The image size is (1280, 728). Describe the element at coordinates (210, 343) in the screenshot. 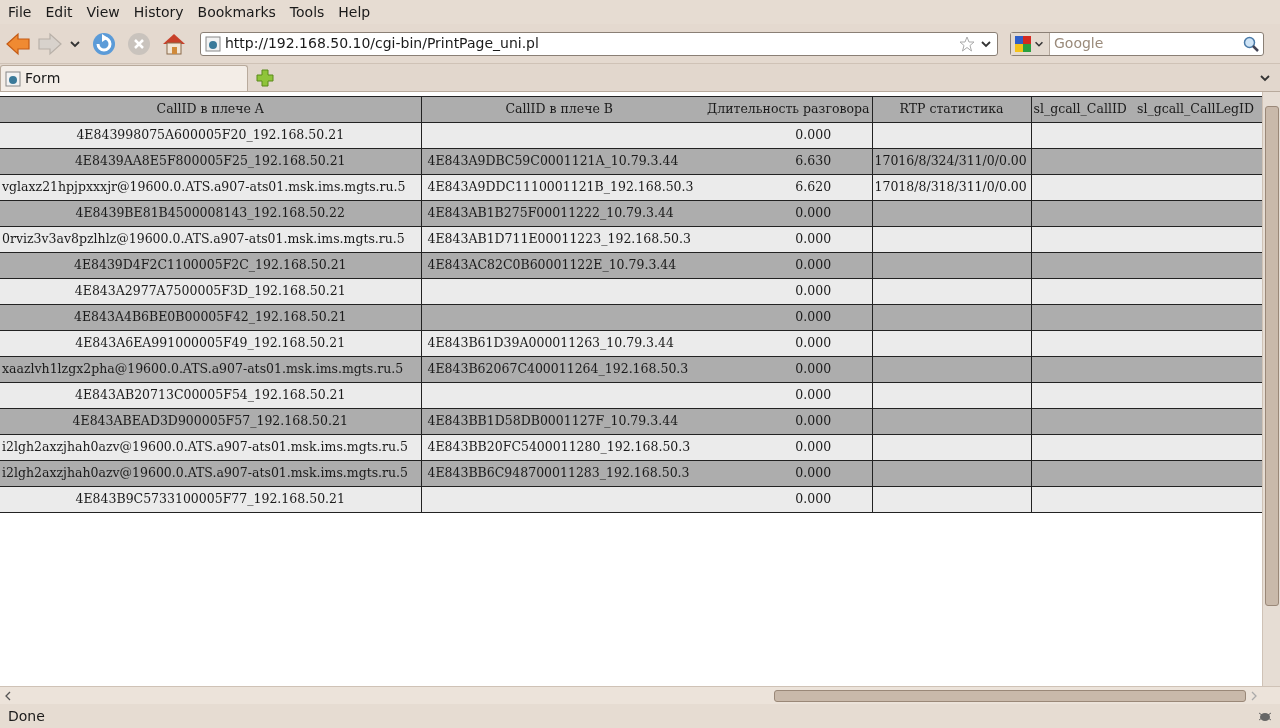

I see `table-cell: 4E843A6EA991000005F49_192.168.50.21` at that location.